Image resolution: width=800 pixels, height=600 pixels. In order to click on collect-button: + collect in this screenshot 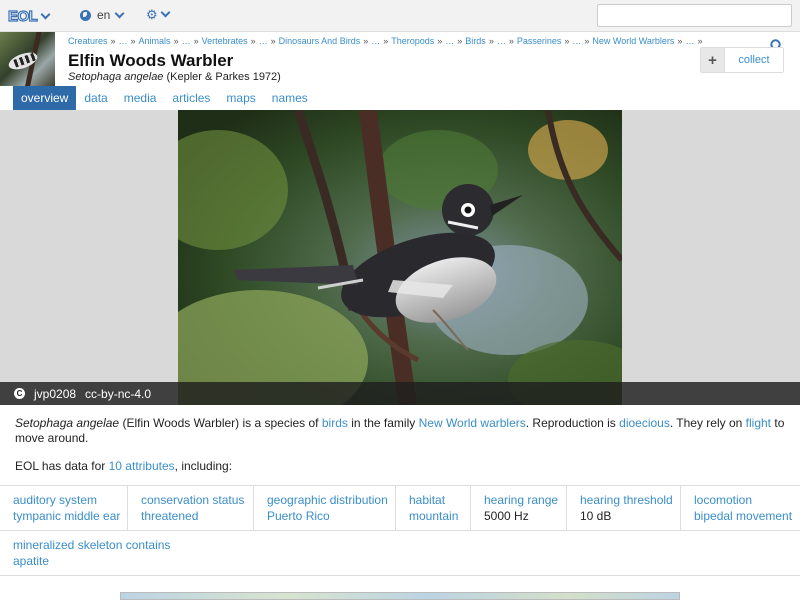, I will do `click(742, 60)`.